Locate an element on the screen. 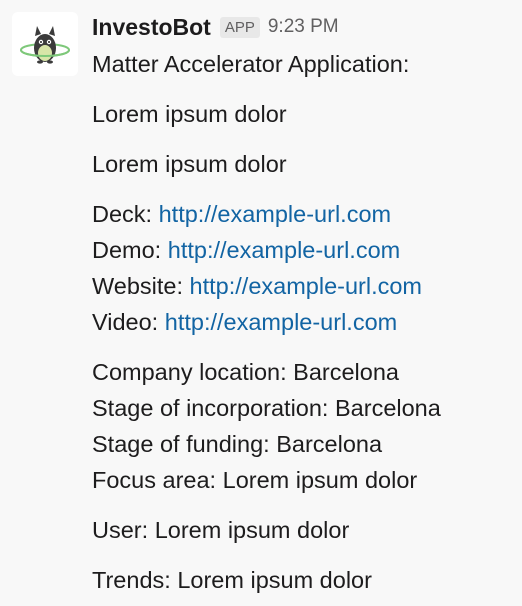 The width and height of the screenshot is (522, 606). video-line: Video: http://example-url.com is located at coordinates (303, 322).